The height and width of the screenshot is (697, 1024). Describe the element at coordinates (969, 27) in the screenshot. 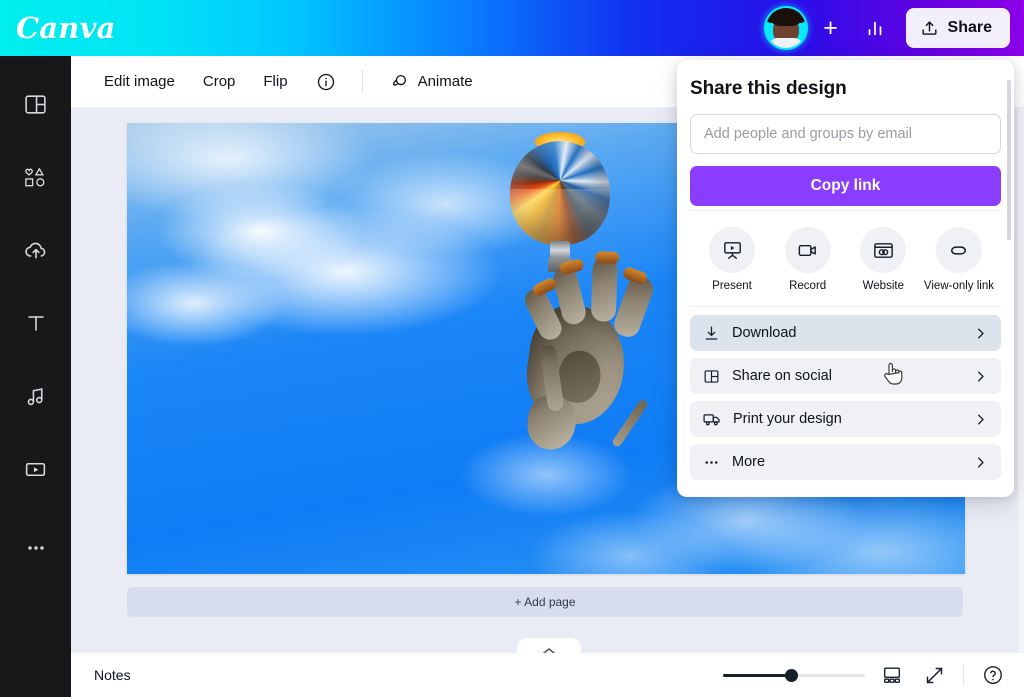

I see `share-label: Share` at that location.